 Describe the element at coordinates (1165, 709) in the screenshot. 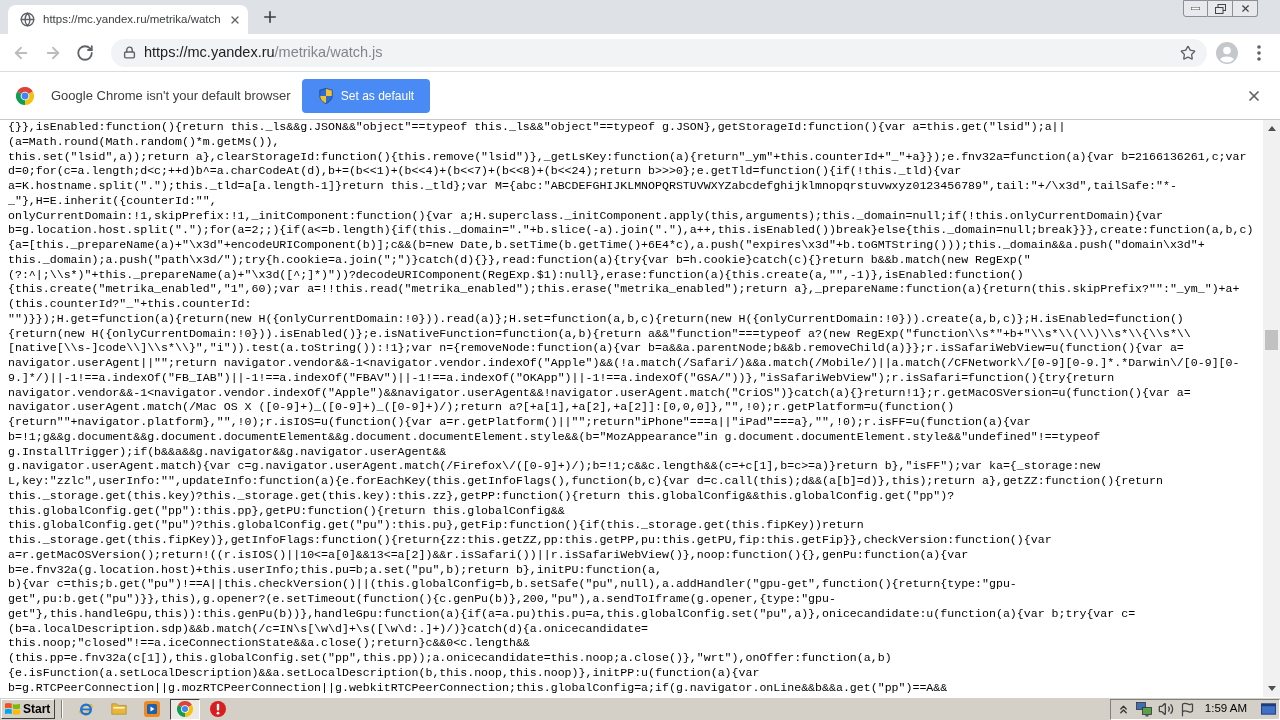

I see `speaker-icon` at that location.